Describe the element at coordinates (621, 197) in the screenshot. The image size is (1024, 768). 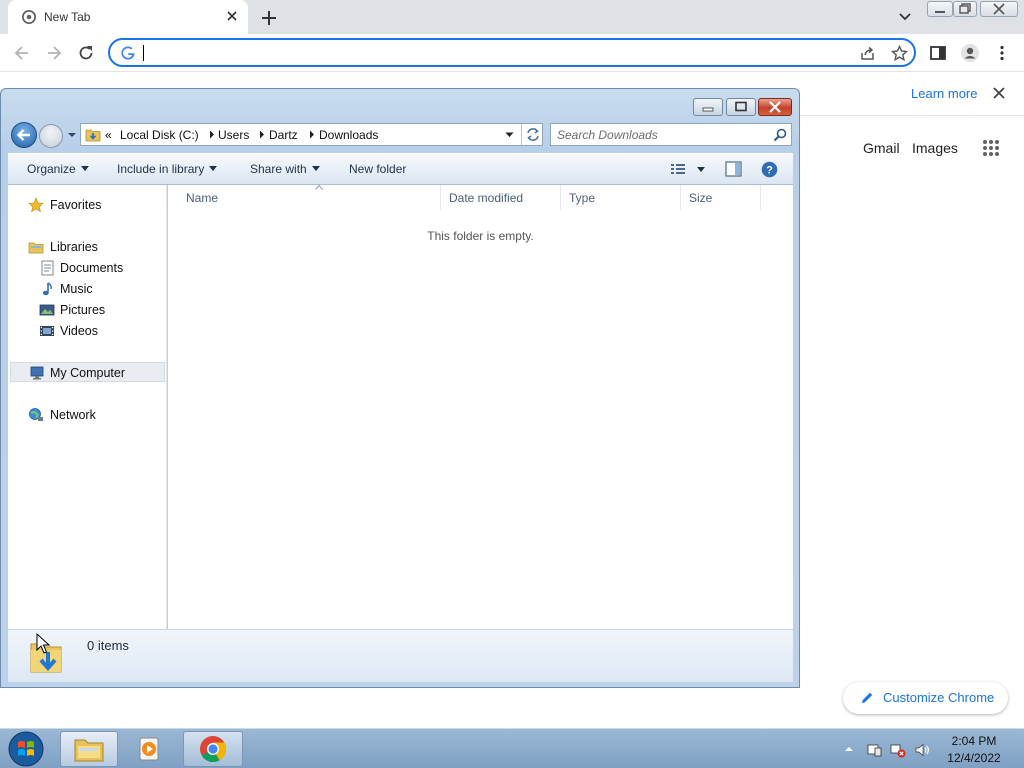
I see `column-header-type: Type` at that location.